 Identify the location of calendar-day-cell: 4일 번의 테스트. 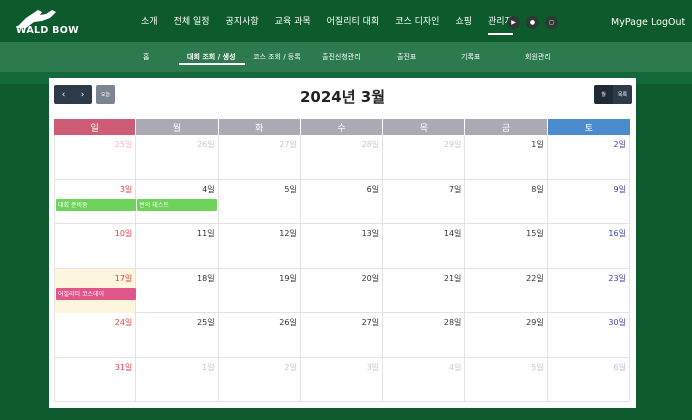
(177, 201).